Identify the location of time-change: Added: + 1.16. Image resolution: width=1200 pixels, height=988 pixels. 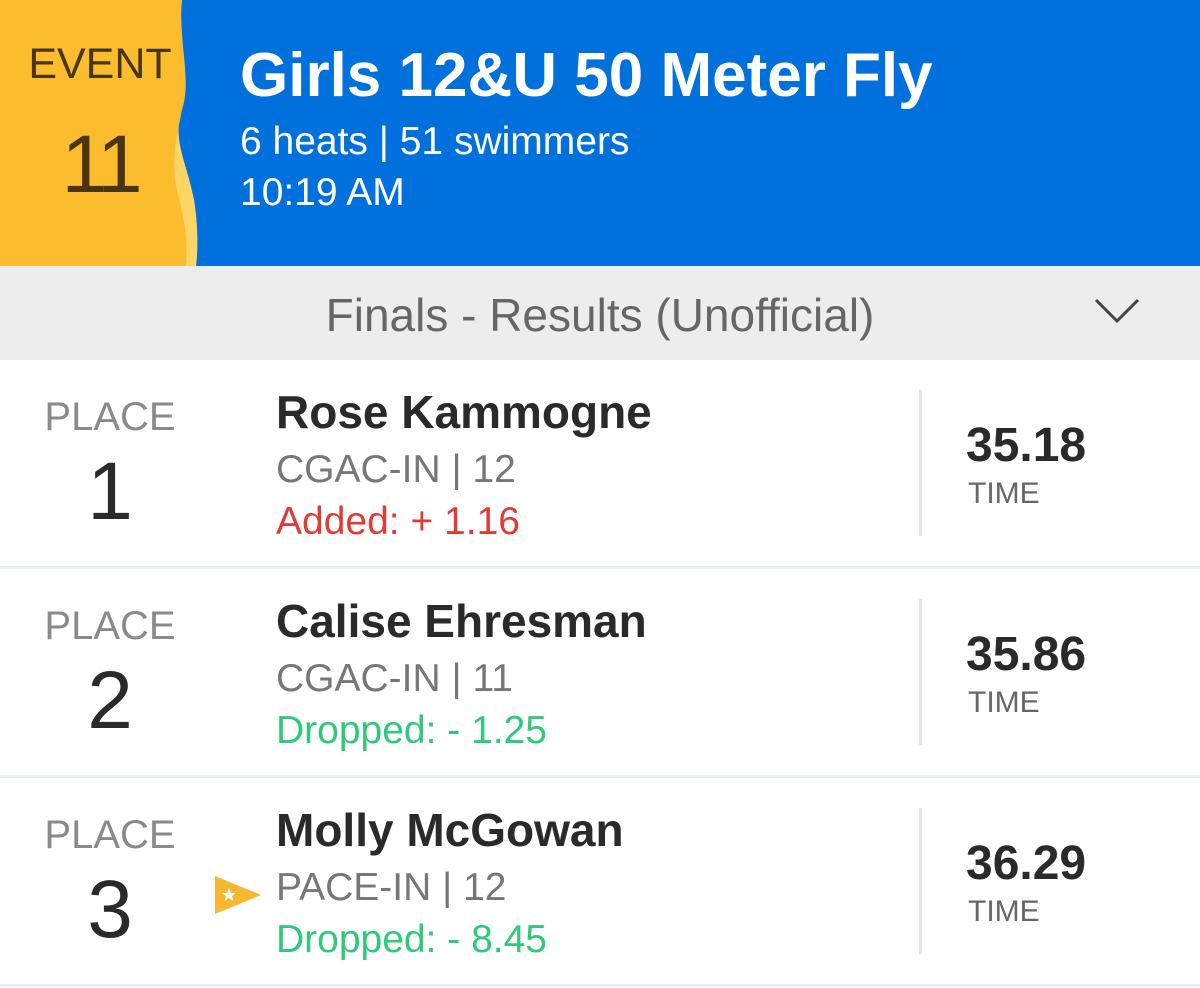
(398, 521).